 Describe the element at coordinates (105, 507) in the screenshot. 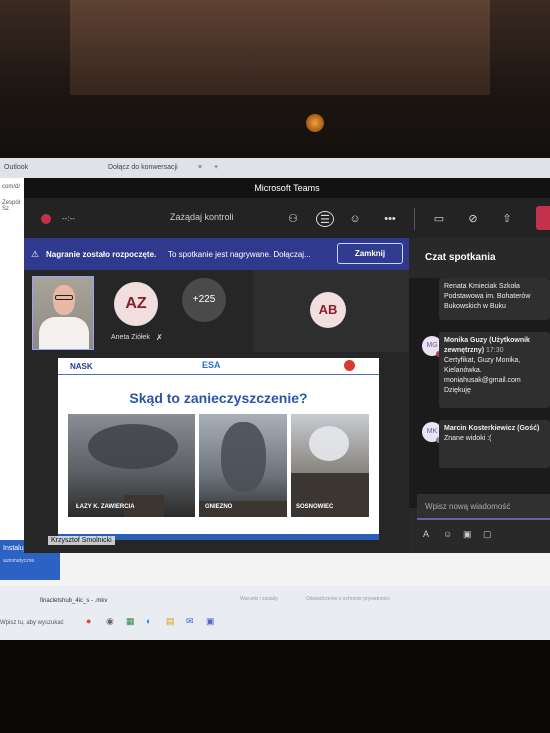

I see `photo-label-lazy: ŁAZY K. ZAWIERCIA` at that location.